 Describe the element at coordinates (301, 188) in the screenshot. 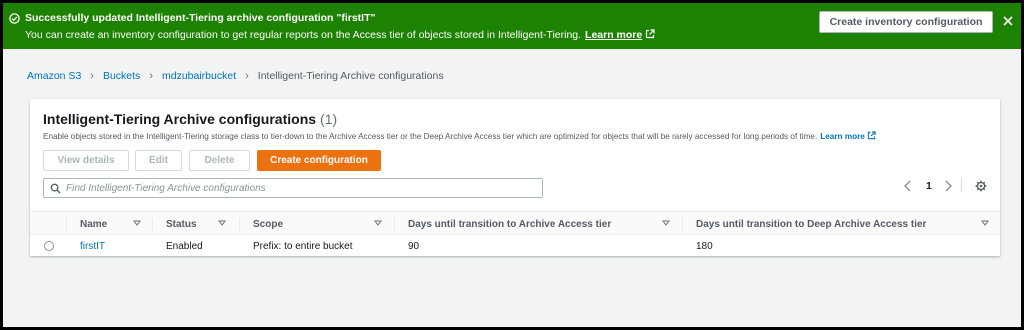

I see `search-input` at that location.